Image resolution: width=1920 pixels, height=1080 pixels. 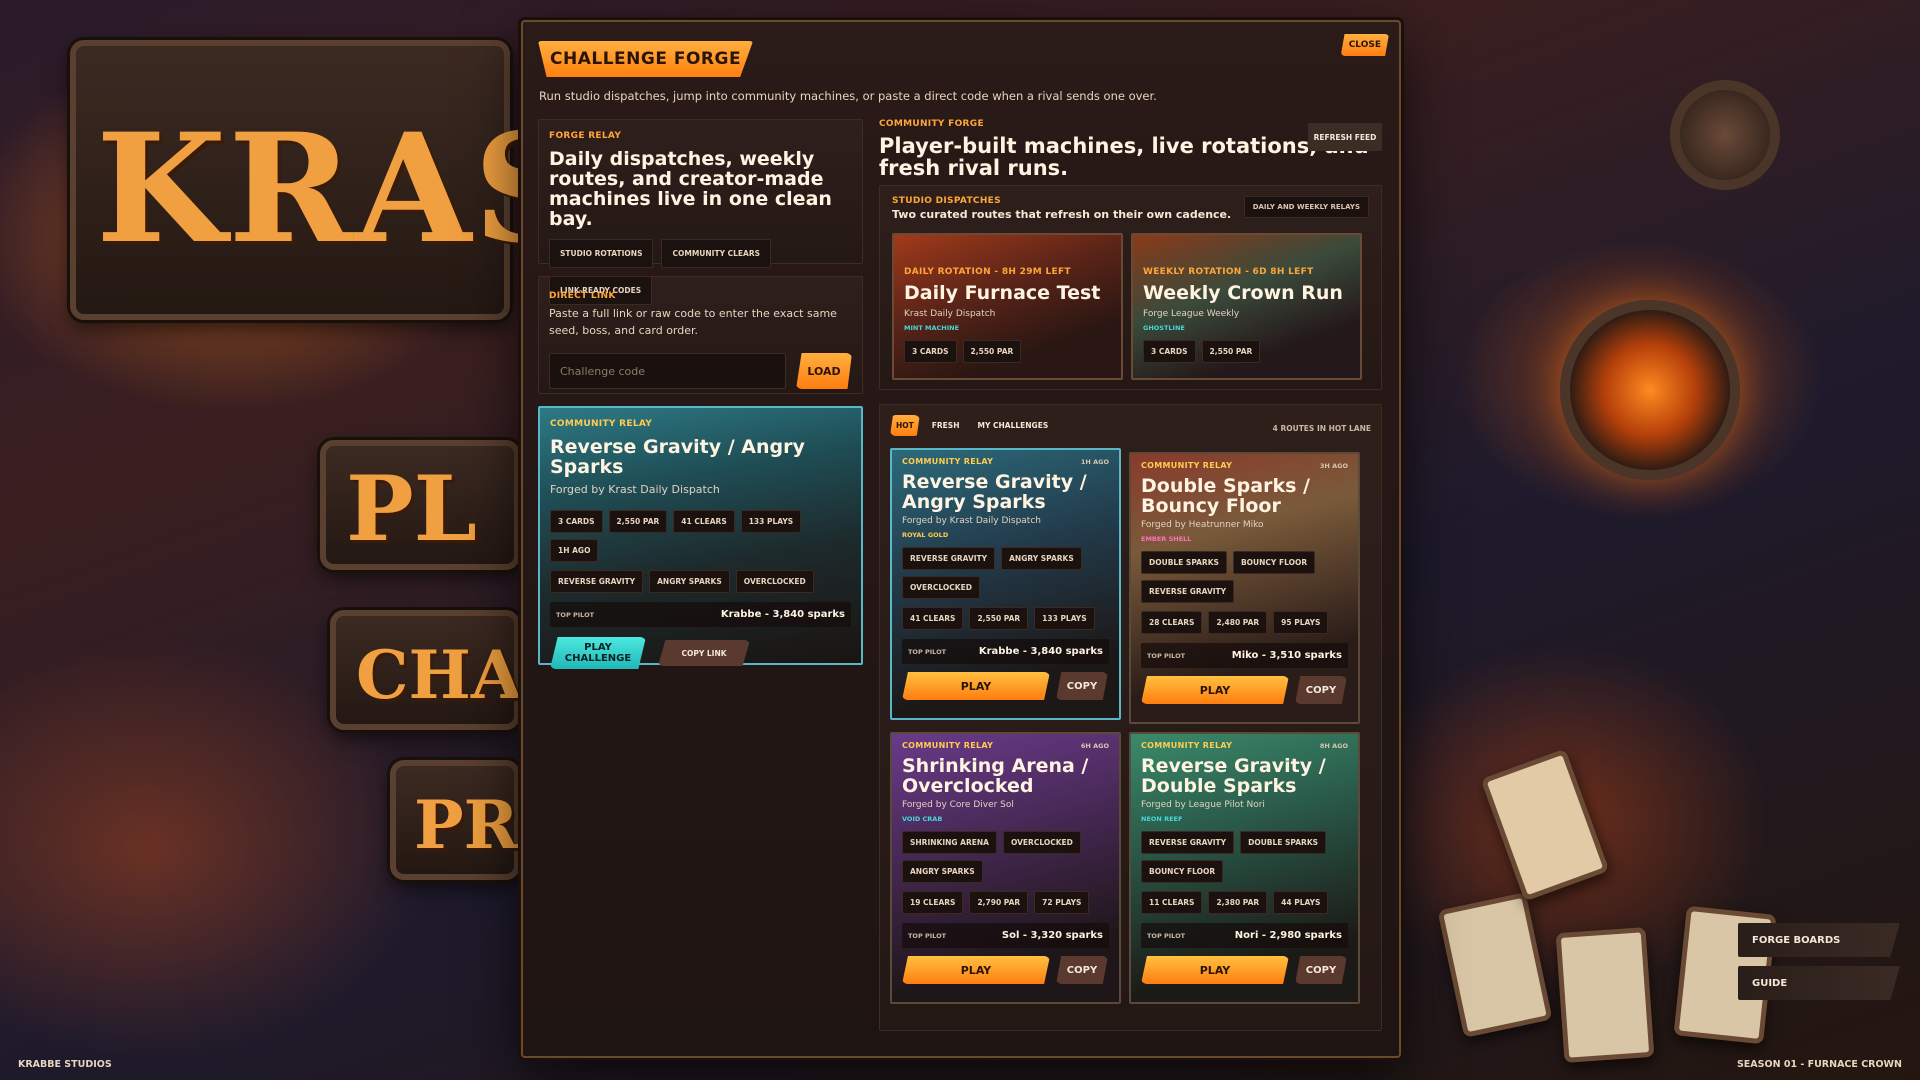 I want to click on dispatch-by: Krast Daily Dispatch, so click(x=950, y=314).